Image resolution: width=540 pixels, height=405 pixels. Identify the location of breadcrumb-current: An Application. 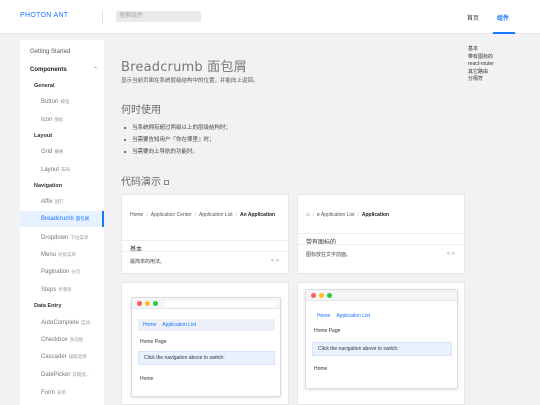
(258, 215).